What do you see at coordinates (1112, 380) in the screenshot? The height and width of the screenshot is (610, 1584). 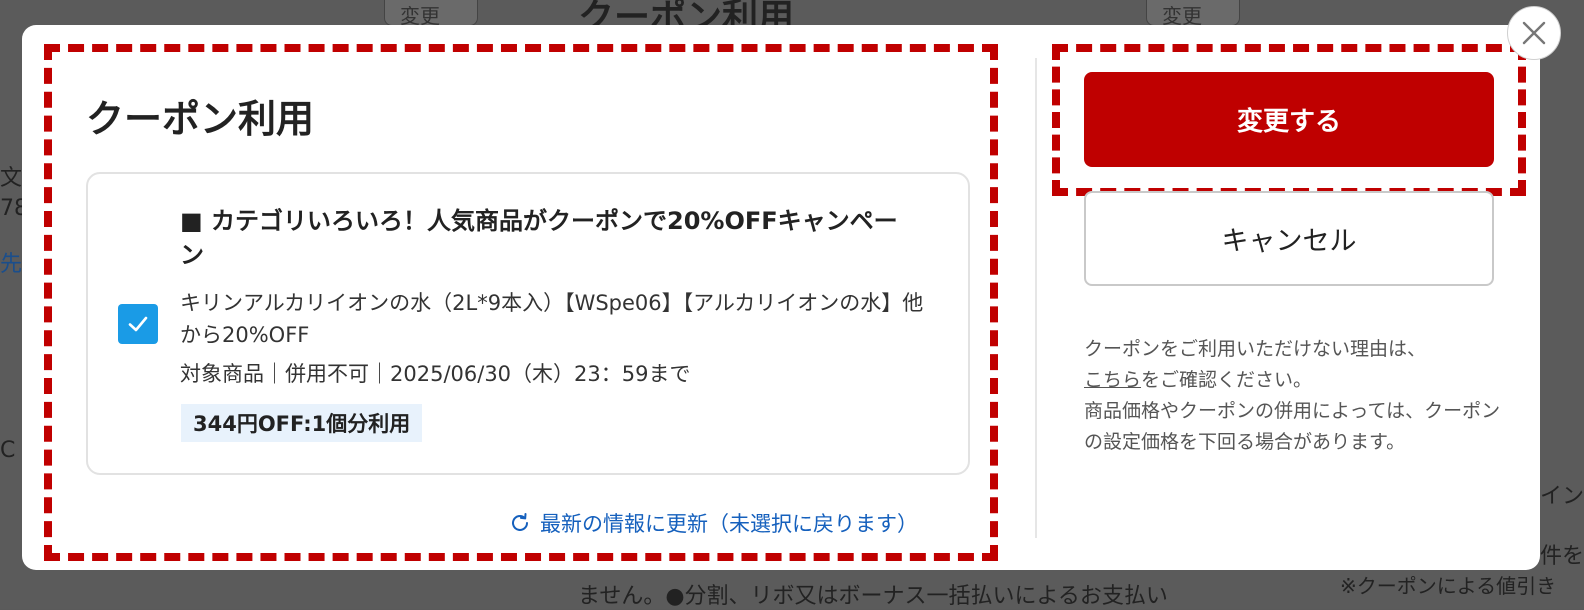 I see `note-link: こちら` at bounding box center [1112, 380].